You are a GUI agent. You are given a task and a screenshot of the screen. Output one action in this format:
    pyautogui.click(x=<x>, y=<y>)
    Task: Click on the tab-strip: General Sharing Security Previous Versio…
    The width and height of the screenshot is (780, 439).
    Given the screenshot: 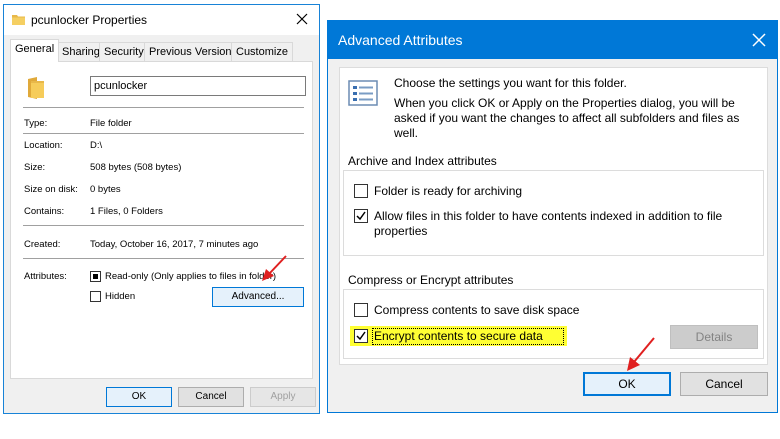 What is the action you would take?
    pyautogui.click(x=161, y=50)
    